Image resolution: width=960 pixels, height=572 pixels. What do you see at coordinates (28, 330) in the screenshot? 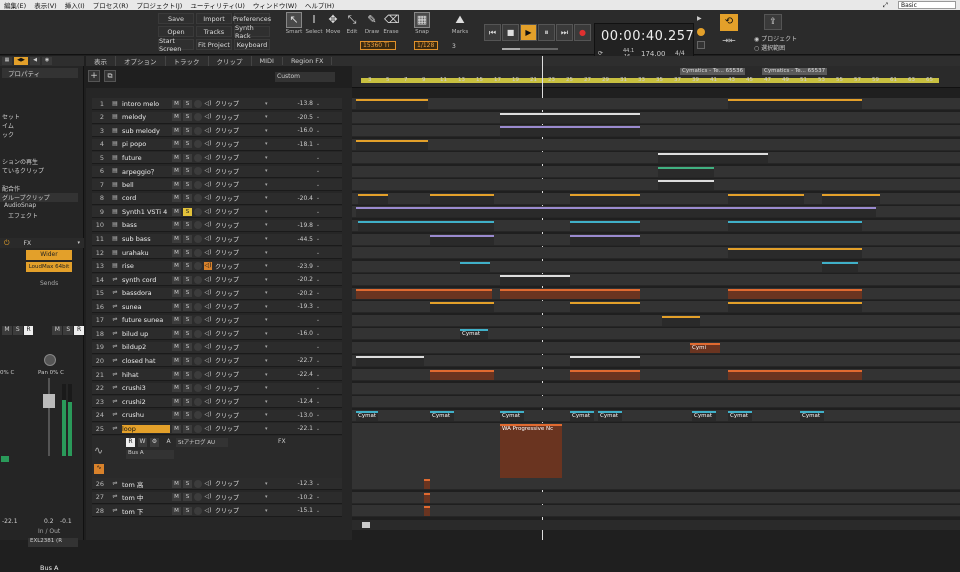
I see `read-button: R` at bounding box center [28, 330].